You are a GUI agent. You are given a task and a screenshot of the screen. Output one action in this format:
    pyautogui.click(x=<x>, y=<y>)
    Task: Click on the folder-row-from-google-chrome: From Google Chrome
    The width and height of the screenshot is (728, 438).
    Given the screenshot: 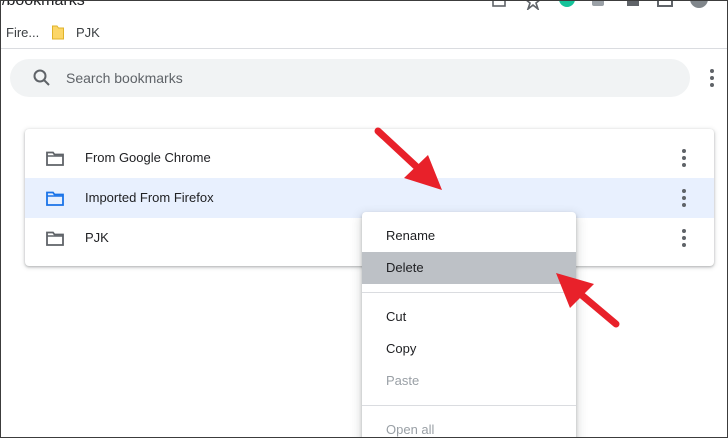 What is the action you would take?
    pyautogui.click(x=369, y=158)
    